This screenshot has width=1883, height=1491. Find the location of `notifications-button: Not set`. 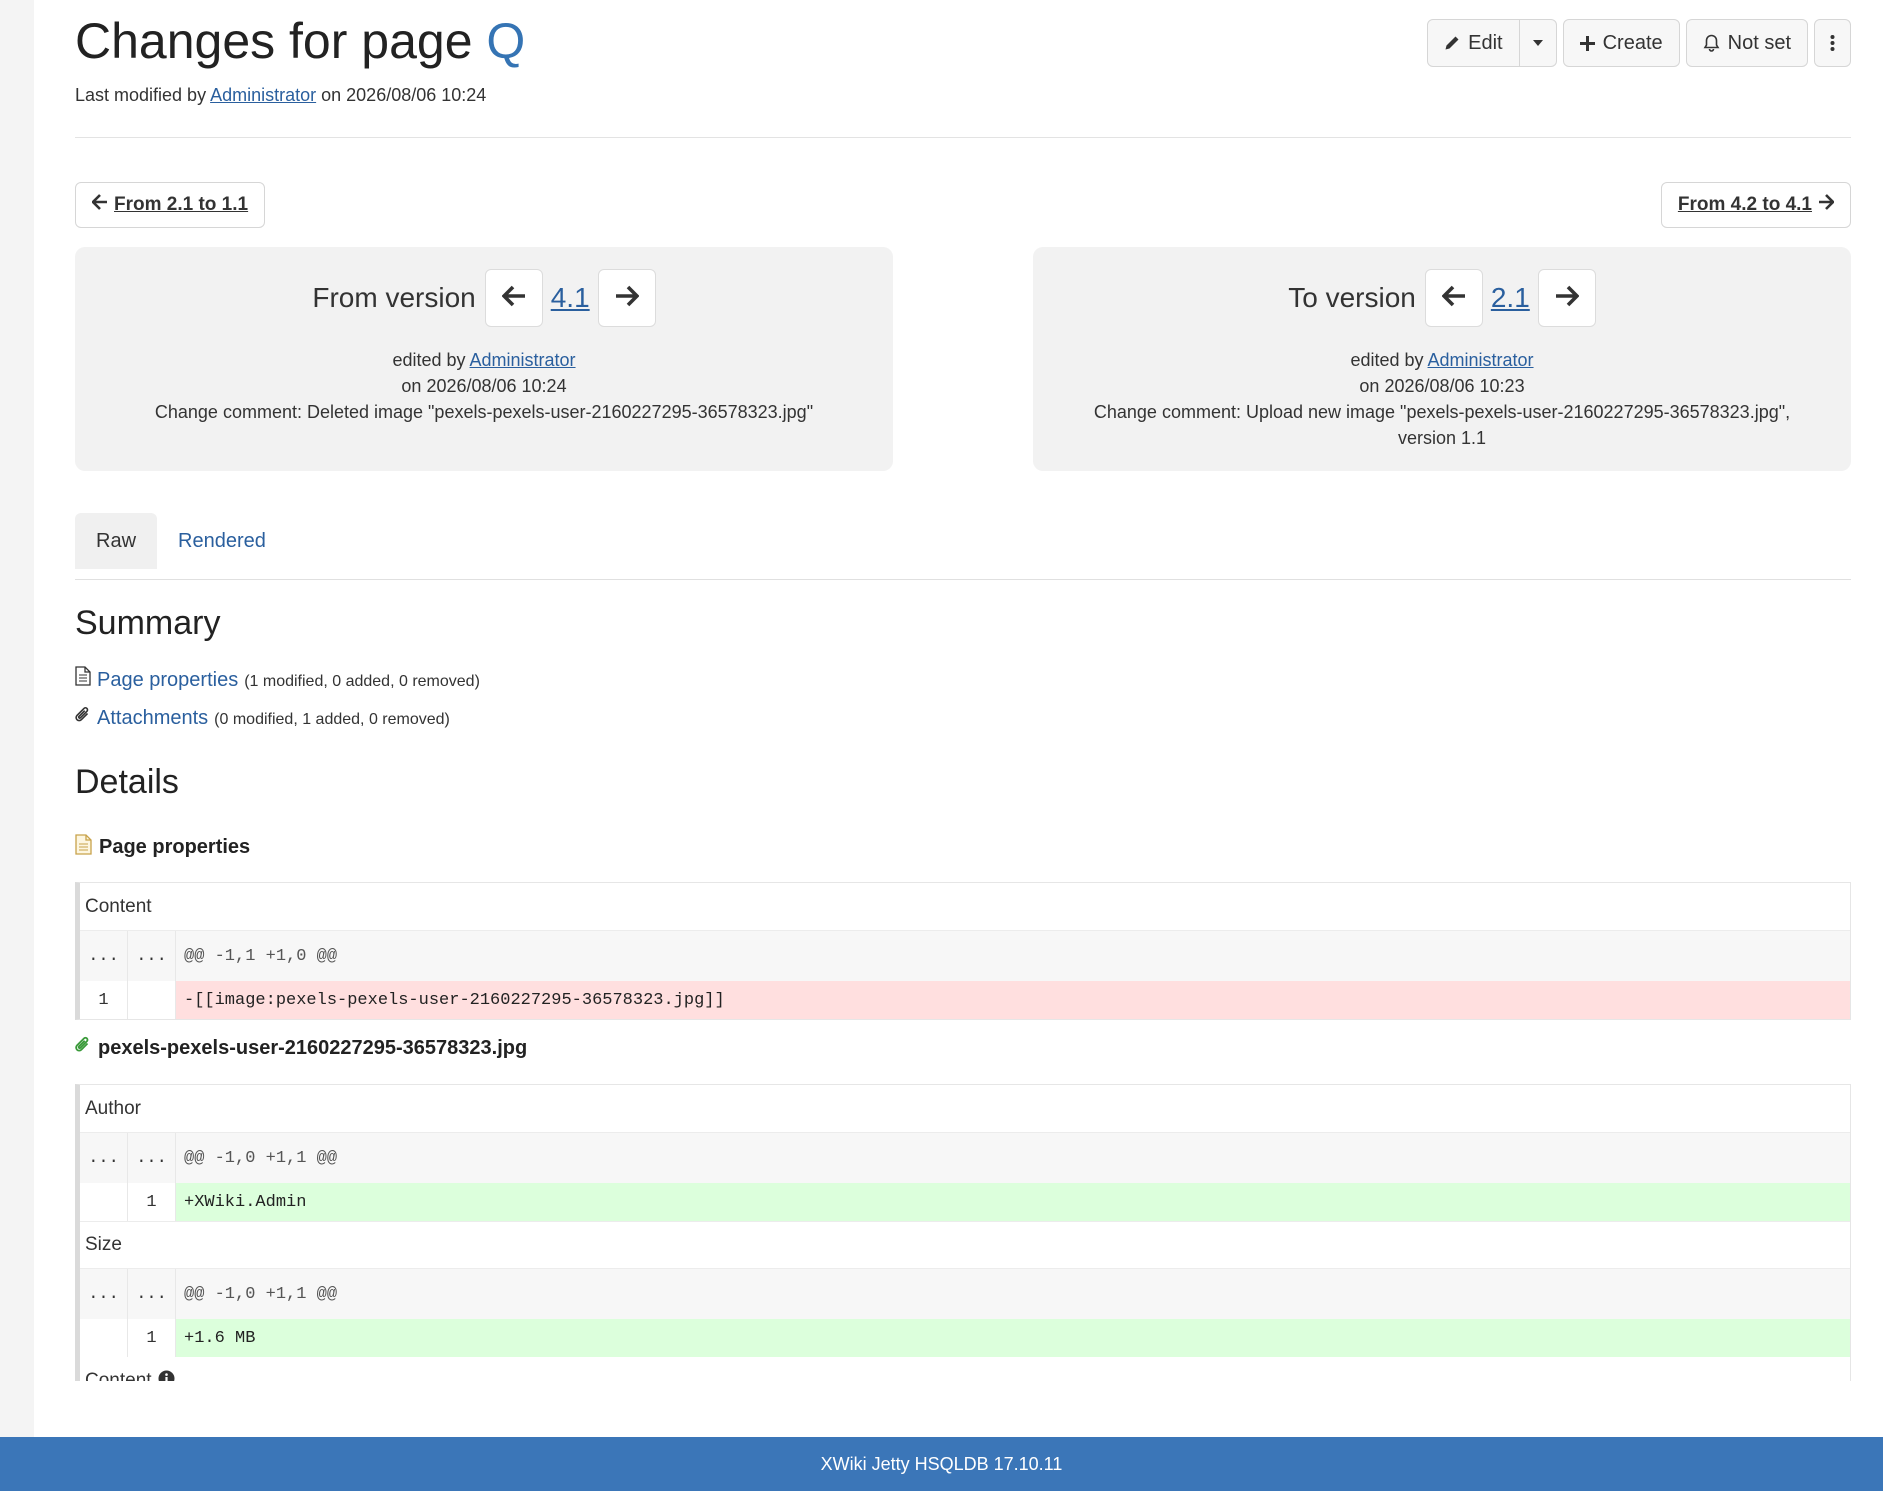

notifications-button: Not set is located at coordinates (1746, 43).